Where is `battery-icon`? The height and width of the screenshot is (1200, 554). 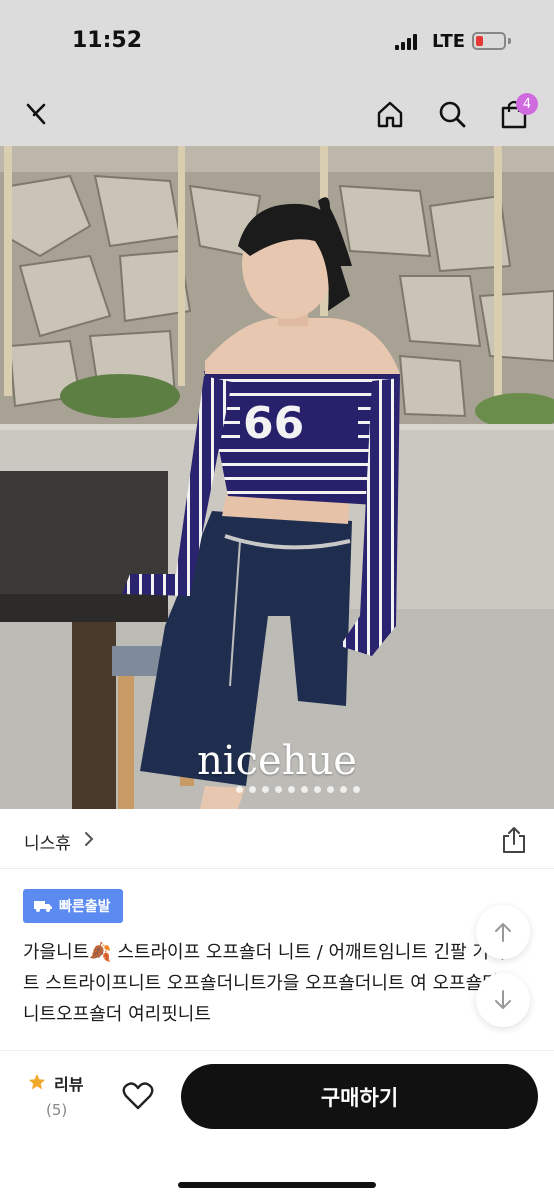
battery-icon is located at coordinates (489, 41).